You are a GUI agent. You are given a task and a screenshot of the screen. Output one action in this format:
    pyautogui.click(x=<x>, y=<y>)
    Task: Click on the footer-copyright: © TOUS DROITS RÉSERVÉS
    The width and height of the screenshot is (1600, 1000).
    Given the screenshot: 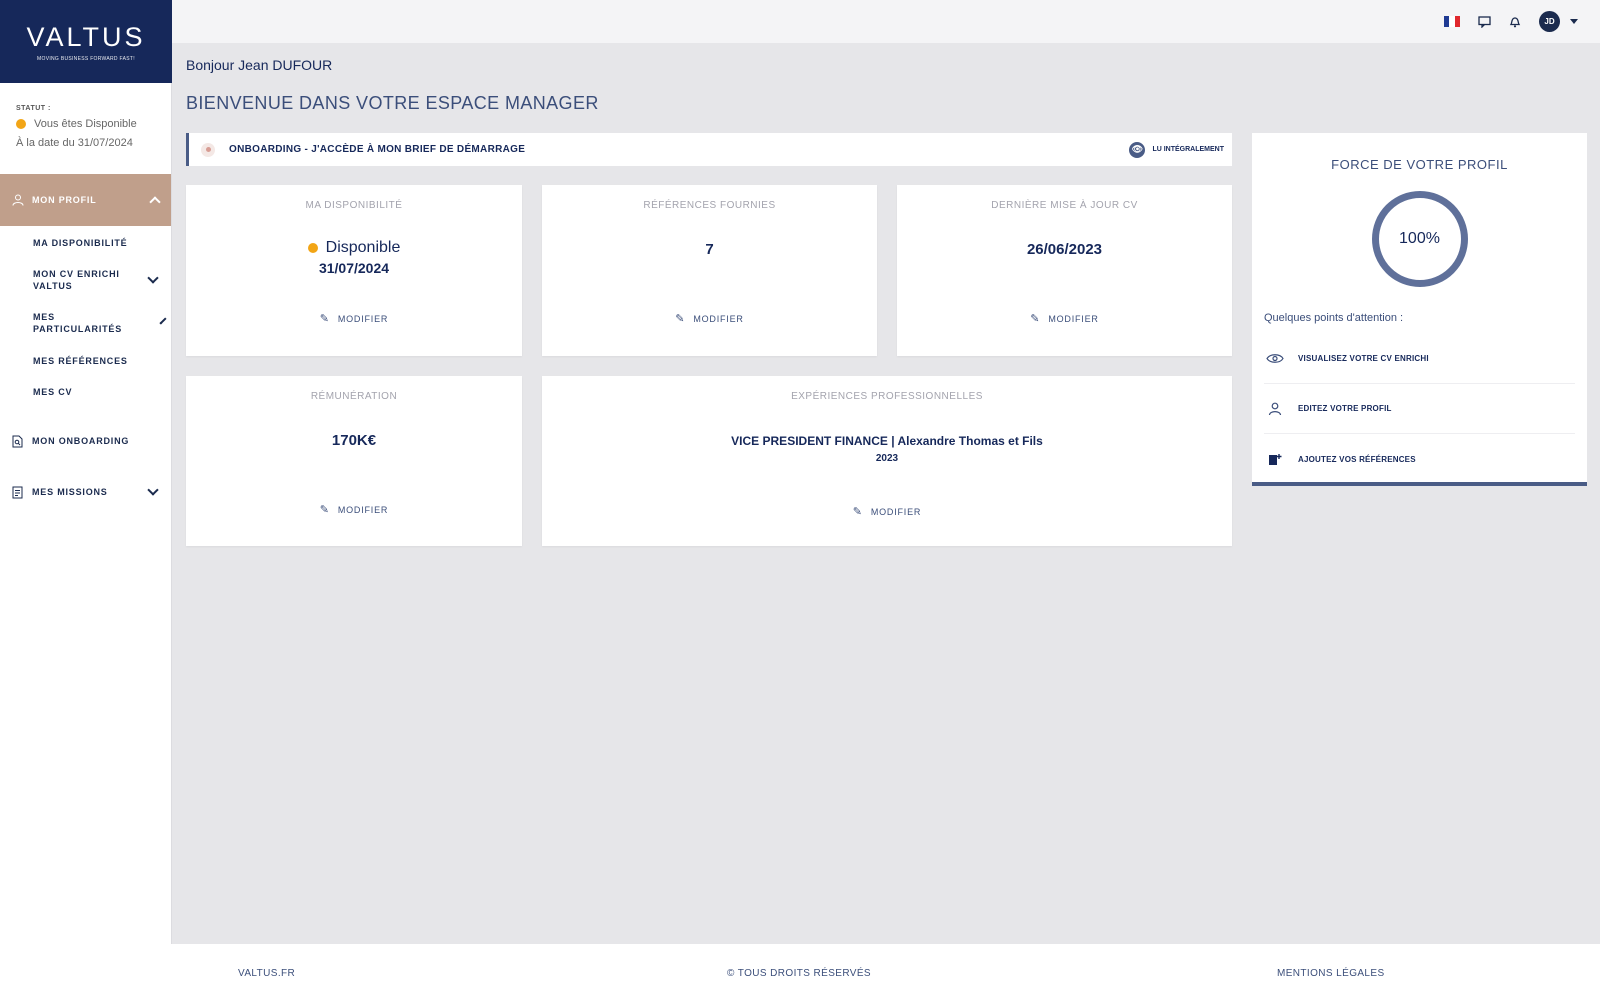 What is the action you would take?
    pyautogui.click(x=799, y=973)
    